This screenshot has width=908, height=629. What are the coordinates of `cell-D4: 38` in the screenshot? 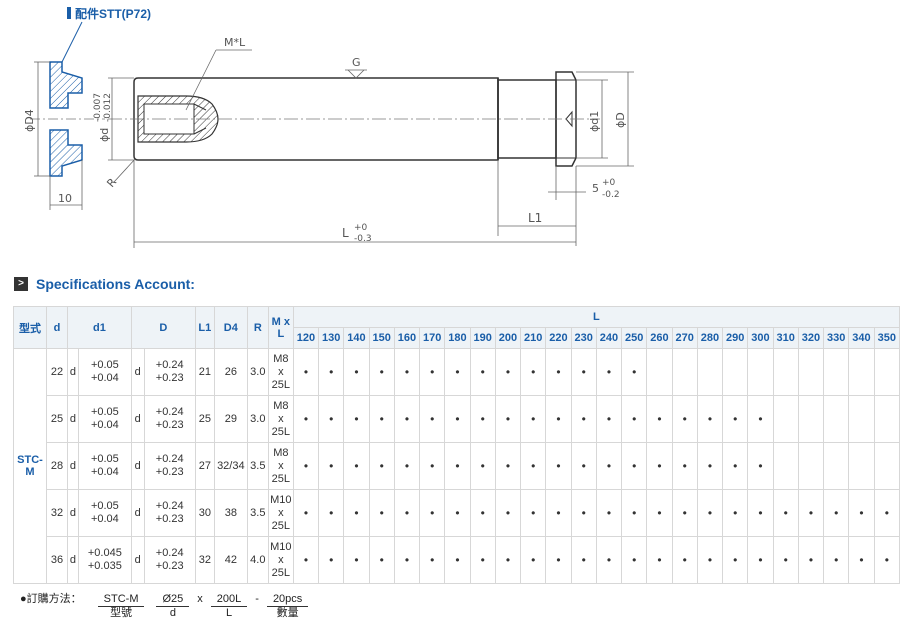 It's located at (230, 513).